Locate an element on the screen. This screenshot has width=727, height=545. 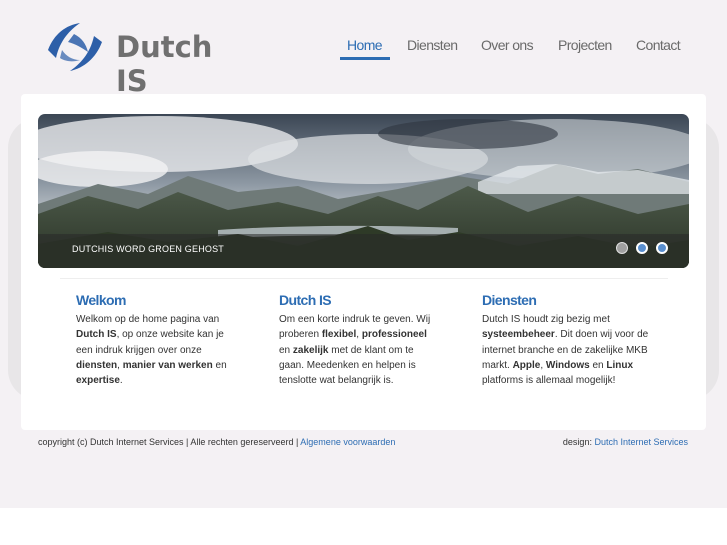
nav-item-diensten: Diensten is located at coordinates (432, 45).